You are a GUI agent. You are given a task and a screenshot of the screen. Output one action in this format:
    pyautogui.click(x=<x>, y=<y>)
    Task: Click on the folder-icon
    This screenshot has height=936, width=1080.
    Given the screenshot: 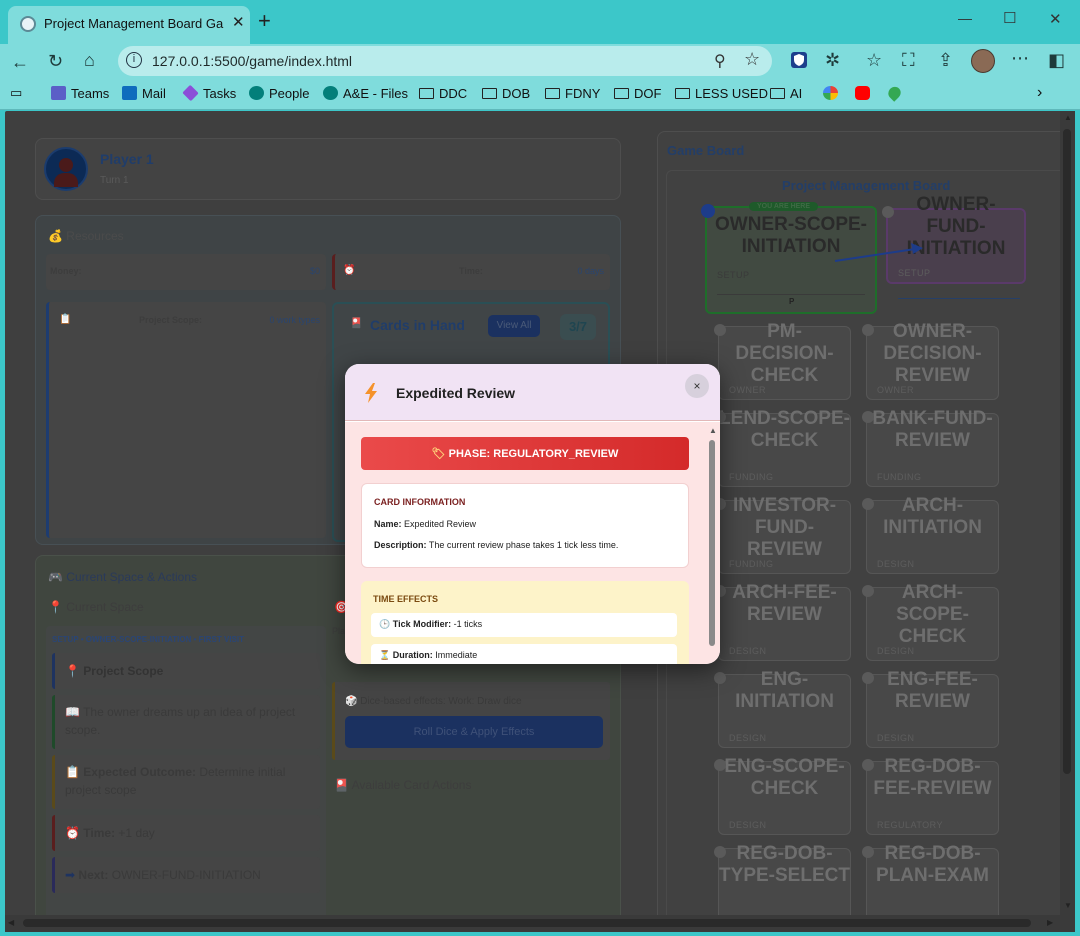 What is the action you would take?
    pyautogui.click(x=489, y=93)
    